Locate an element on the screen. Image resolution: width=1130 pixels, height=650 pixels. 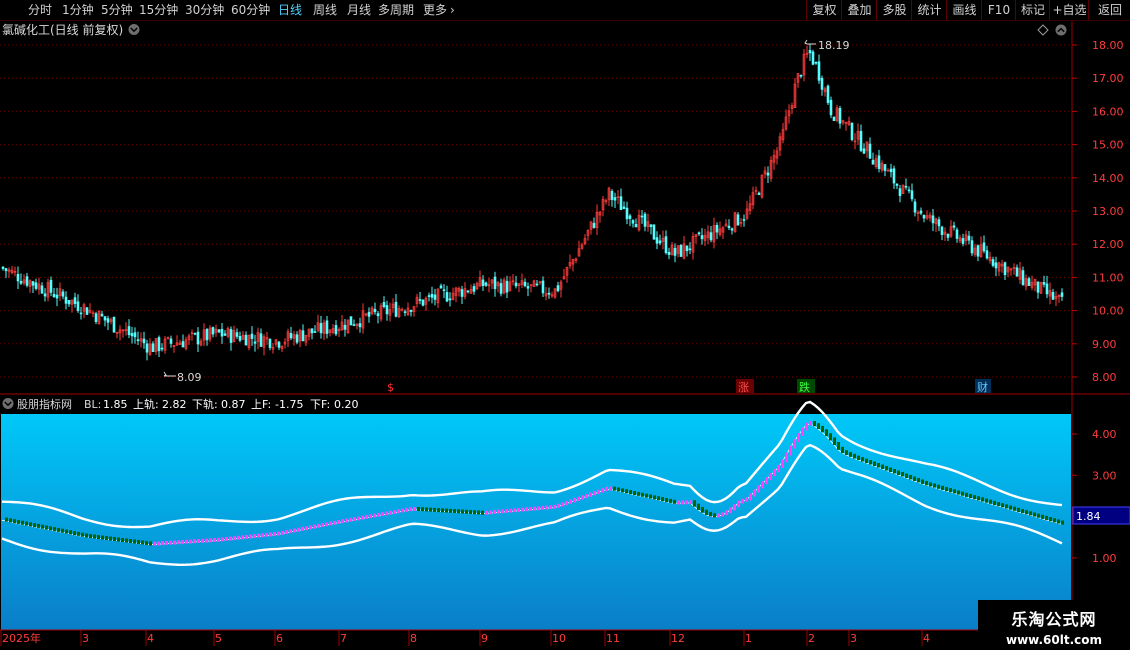
expand-icon is located at coordinates (1061, 30).